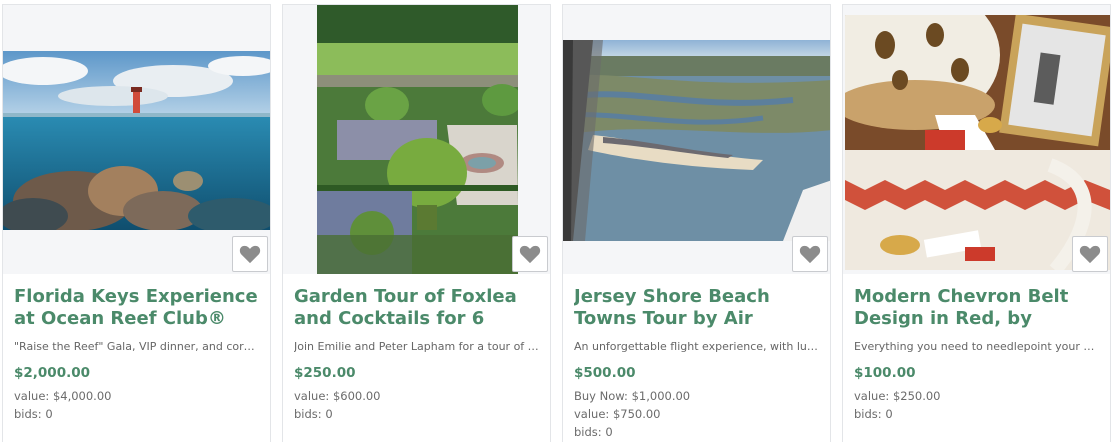  Describe the element at coordinates (697, 308) in the screenshot. I see `item-title: Jersey Shore Beach Towns Tour by Air` at that location.